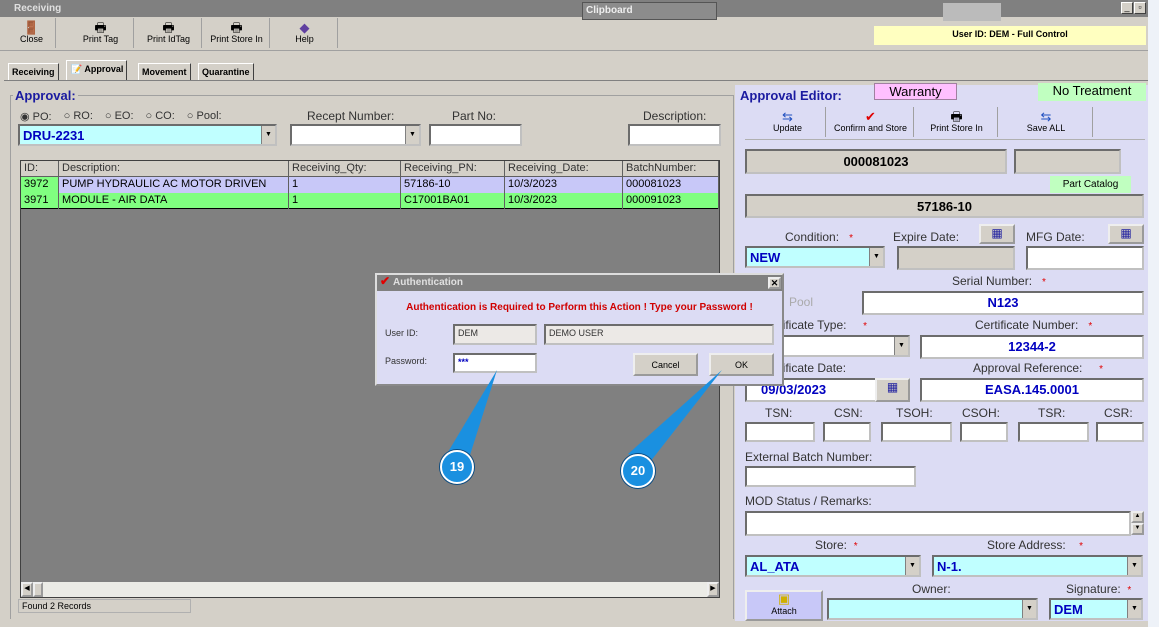  I want to click on callout-pointers, so click(585, 416).